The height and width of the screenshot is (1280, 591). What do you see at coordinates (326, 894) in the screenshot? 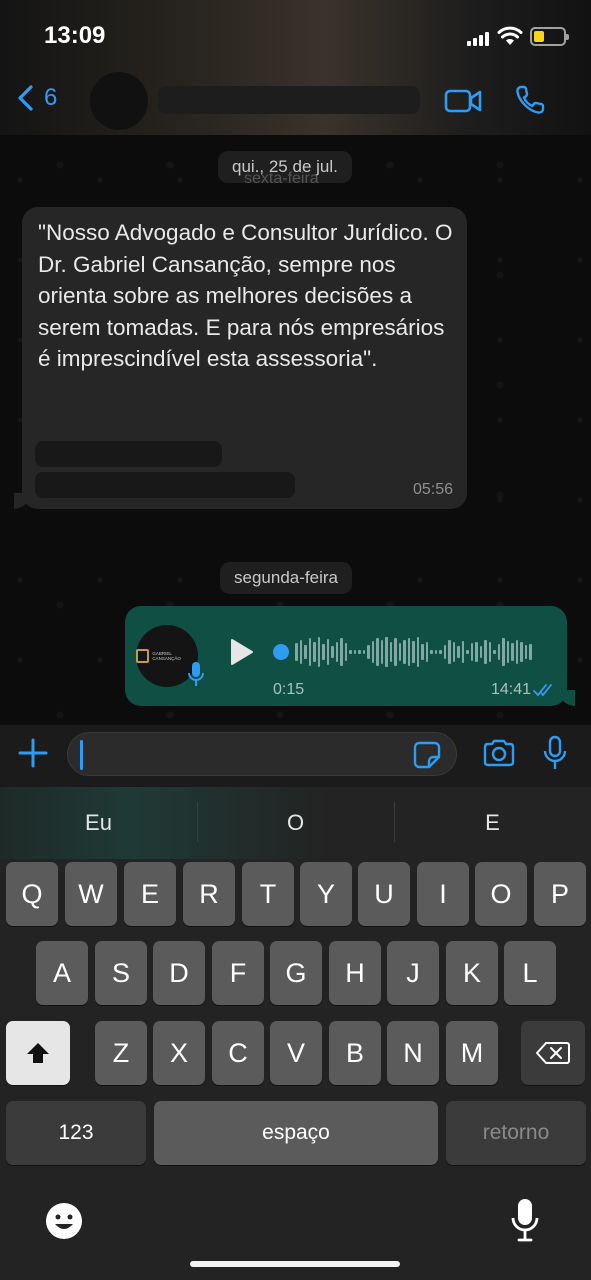
I see `key-y: Y` at bounding box center [326, 894].